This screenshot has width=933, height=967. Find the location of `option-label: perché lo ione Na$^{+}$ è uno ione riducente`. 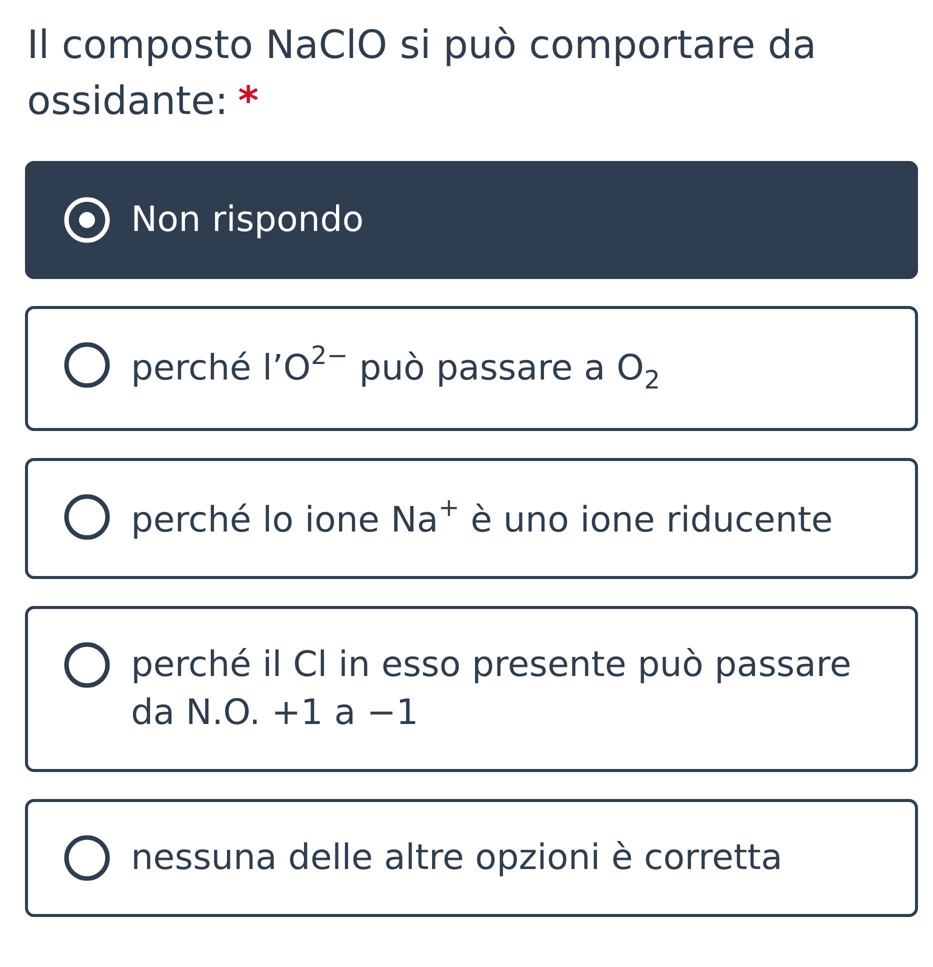

option-label: perché lo ione Na$^{+}$ è uno ione riducente is located at coordinates (482, 517).